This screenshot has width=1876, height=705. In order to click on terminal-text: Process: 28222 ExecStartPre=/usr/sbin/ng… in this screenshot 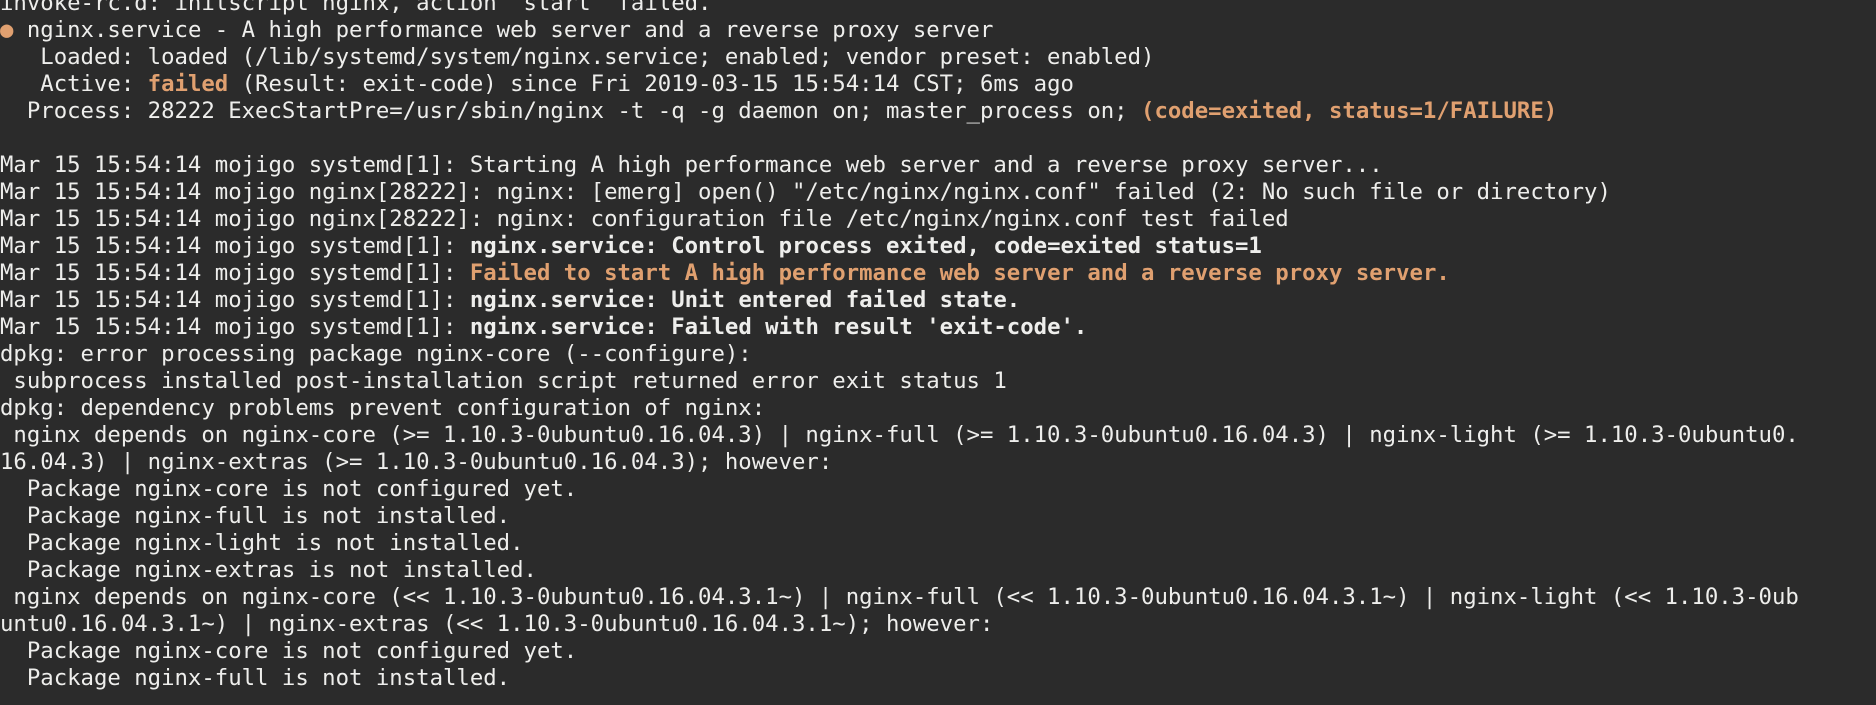, I will do `click(571, 111)`.